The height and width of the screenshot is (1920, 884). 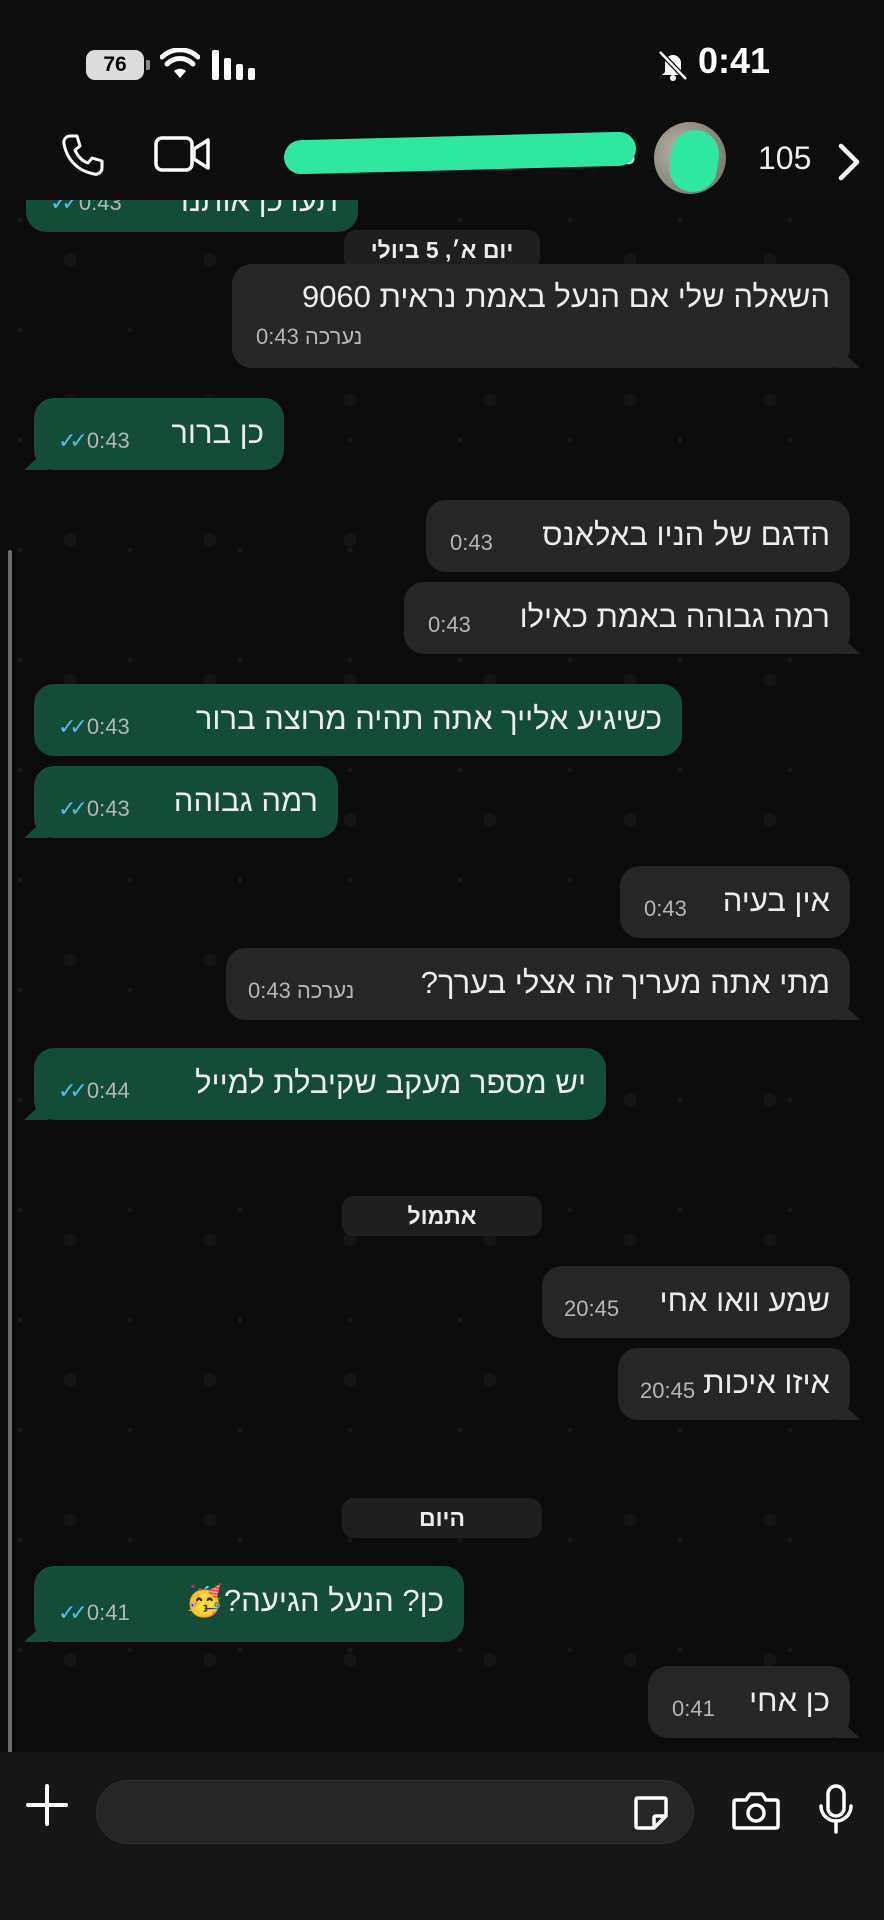 What do you see at coordinates (849, 162) in the screenshot?
I see `chevron-right-icon` at bounding box center [849, 162].